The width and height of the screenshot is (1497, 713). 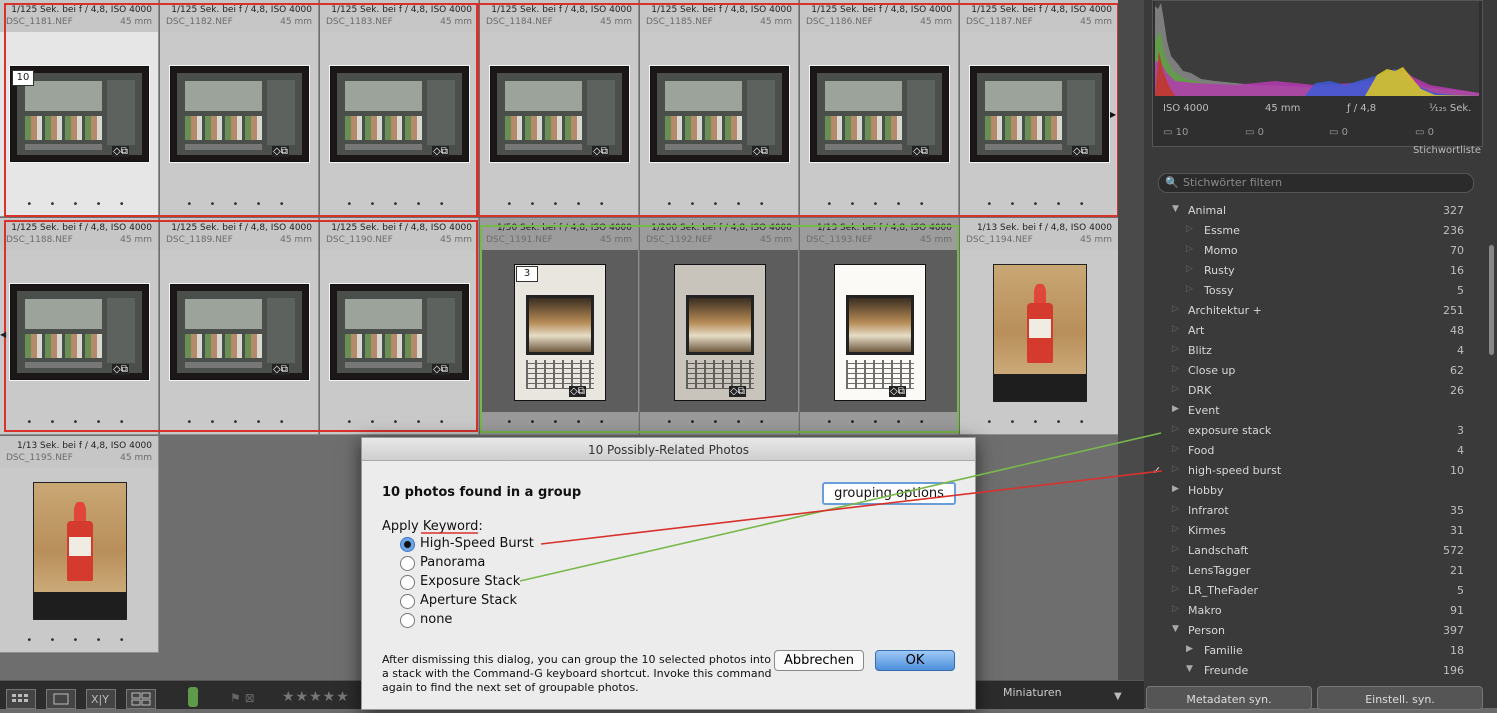 What do you see at coordinates (1309, 471) in the screenshot?
I see `keyword-item: ✓ ▷ high-speed burst 10` at bounding box center [1309, 471].